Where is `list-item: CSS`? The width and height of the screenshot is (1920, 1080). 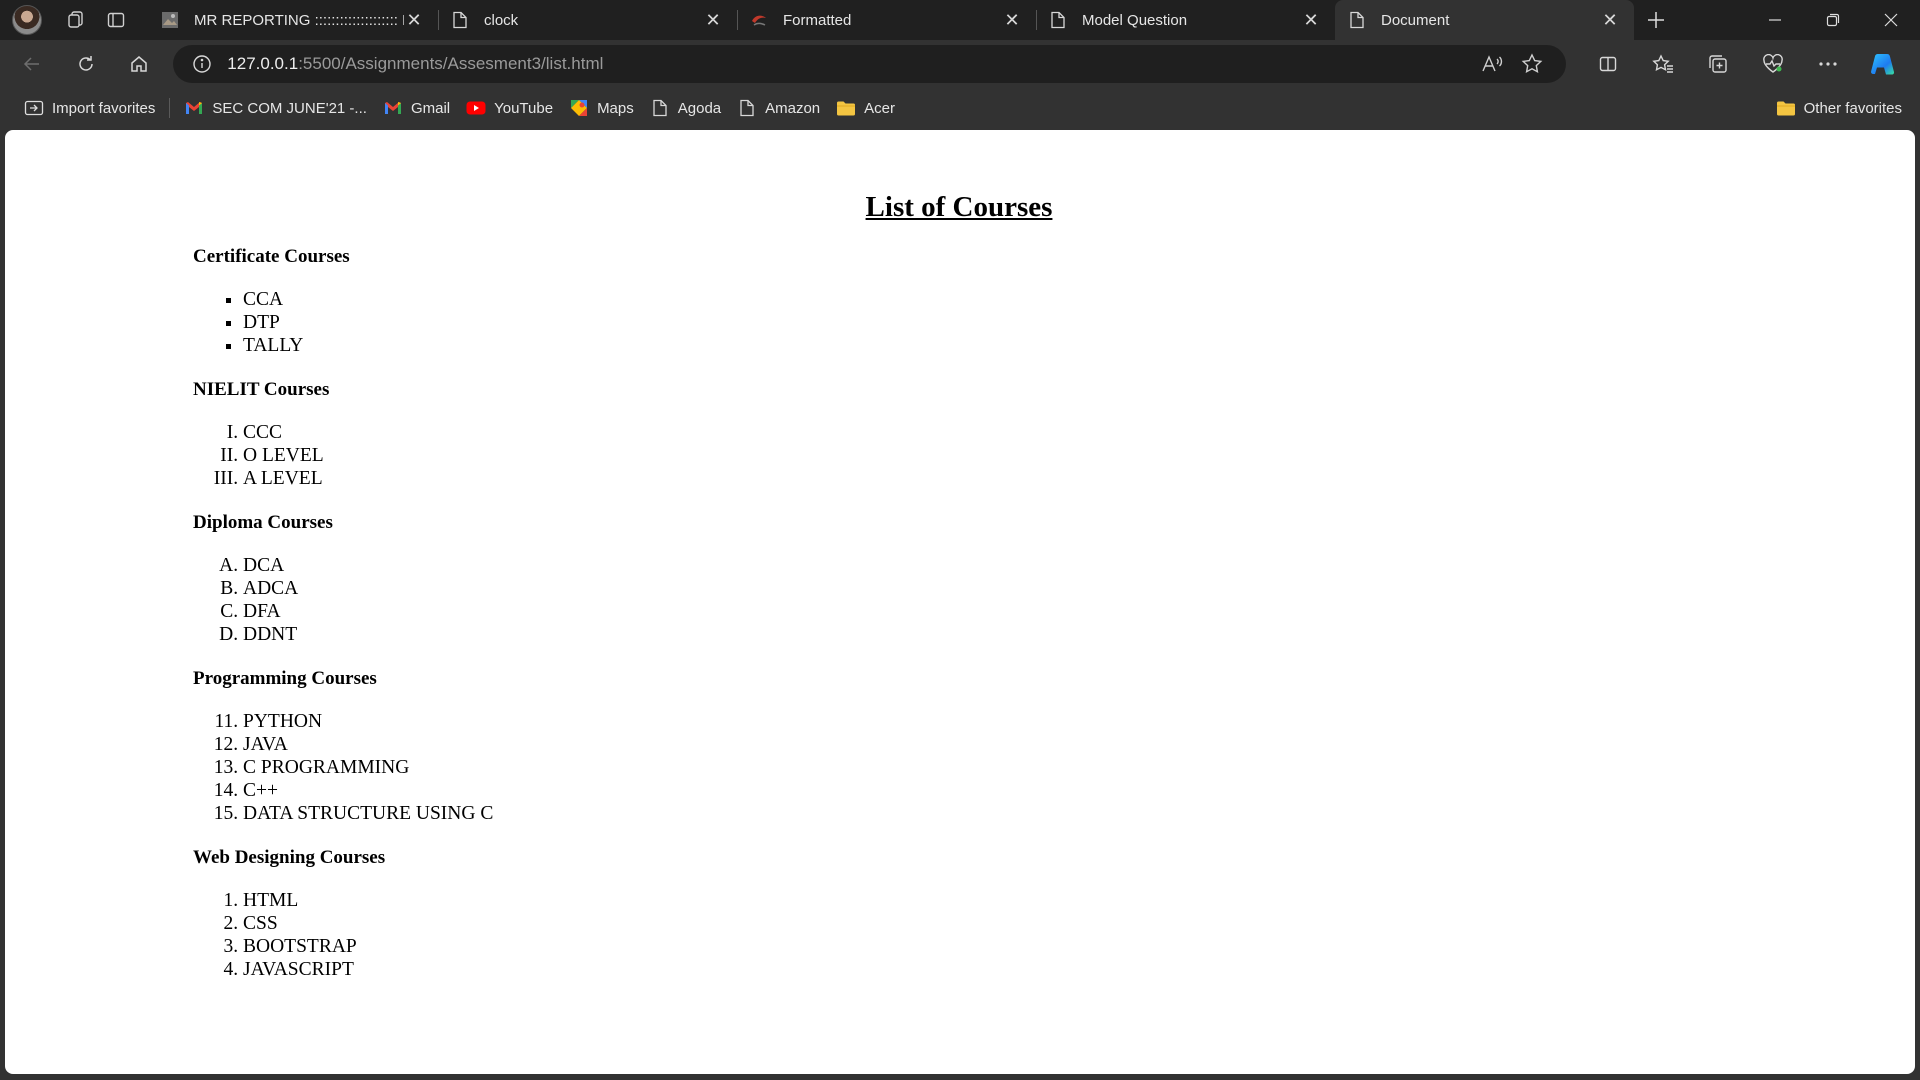 list-item: CSS is located at coordinates (1078, 923).